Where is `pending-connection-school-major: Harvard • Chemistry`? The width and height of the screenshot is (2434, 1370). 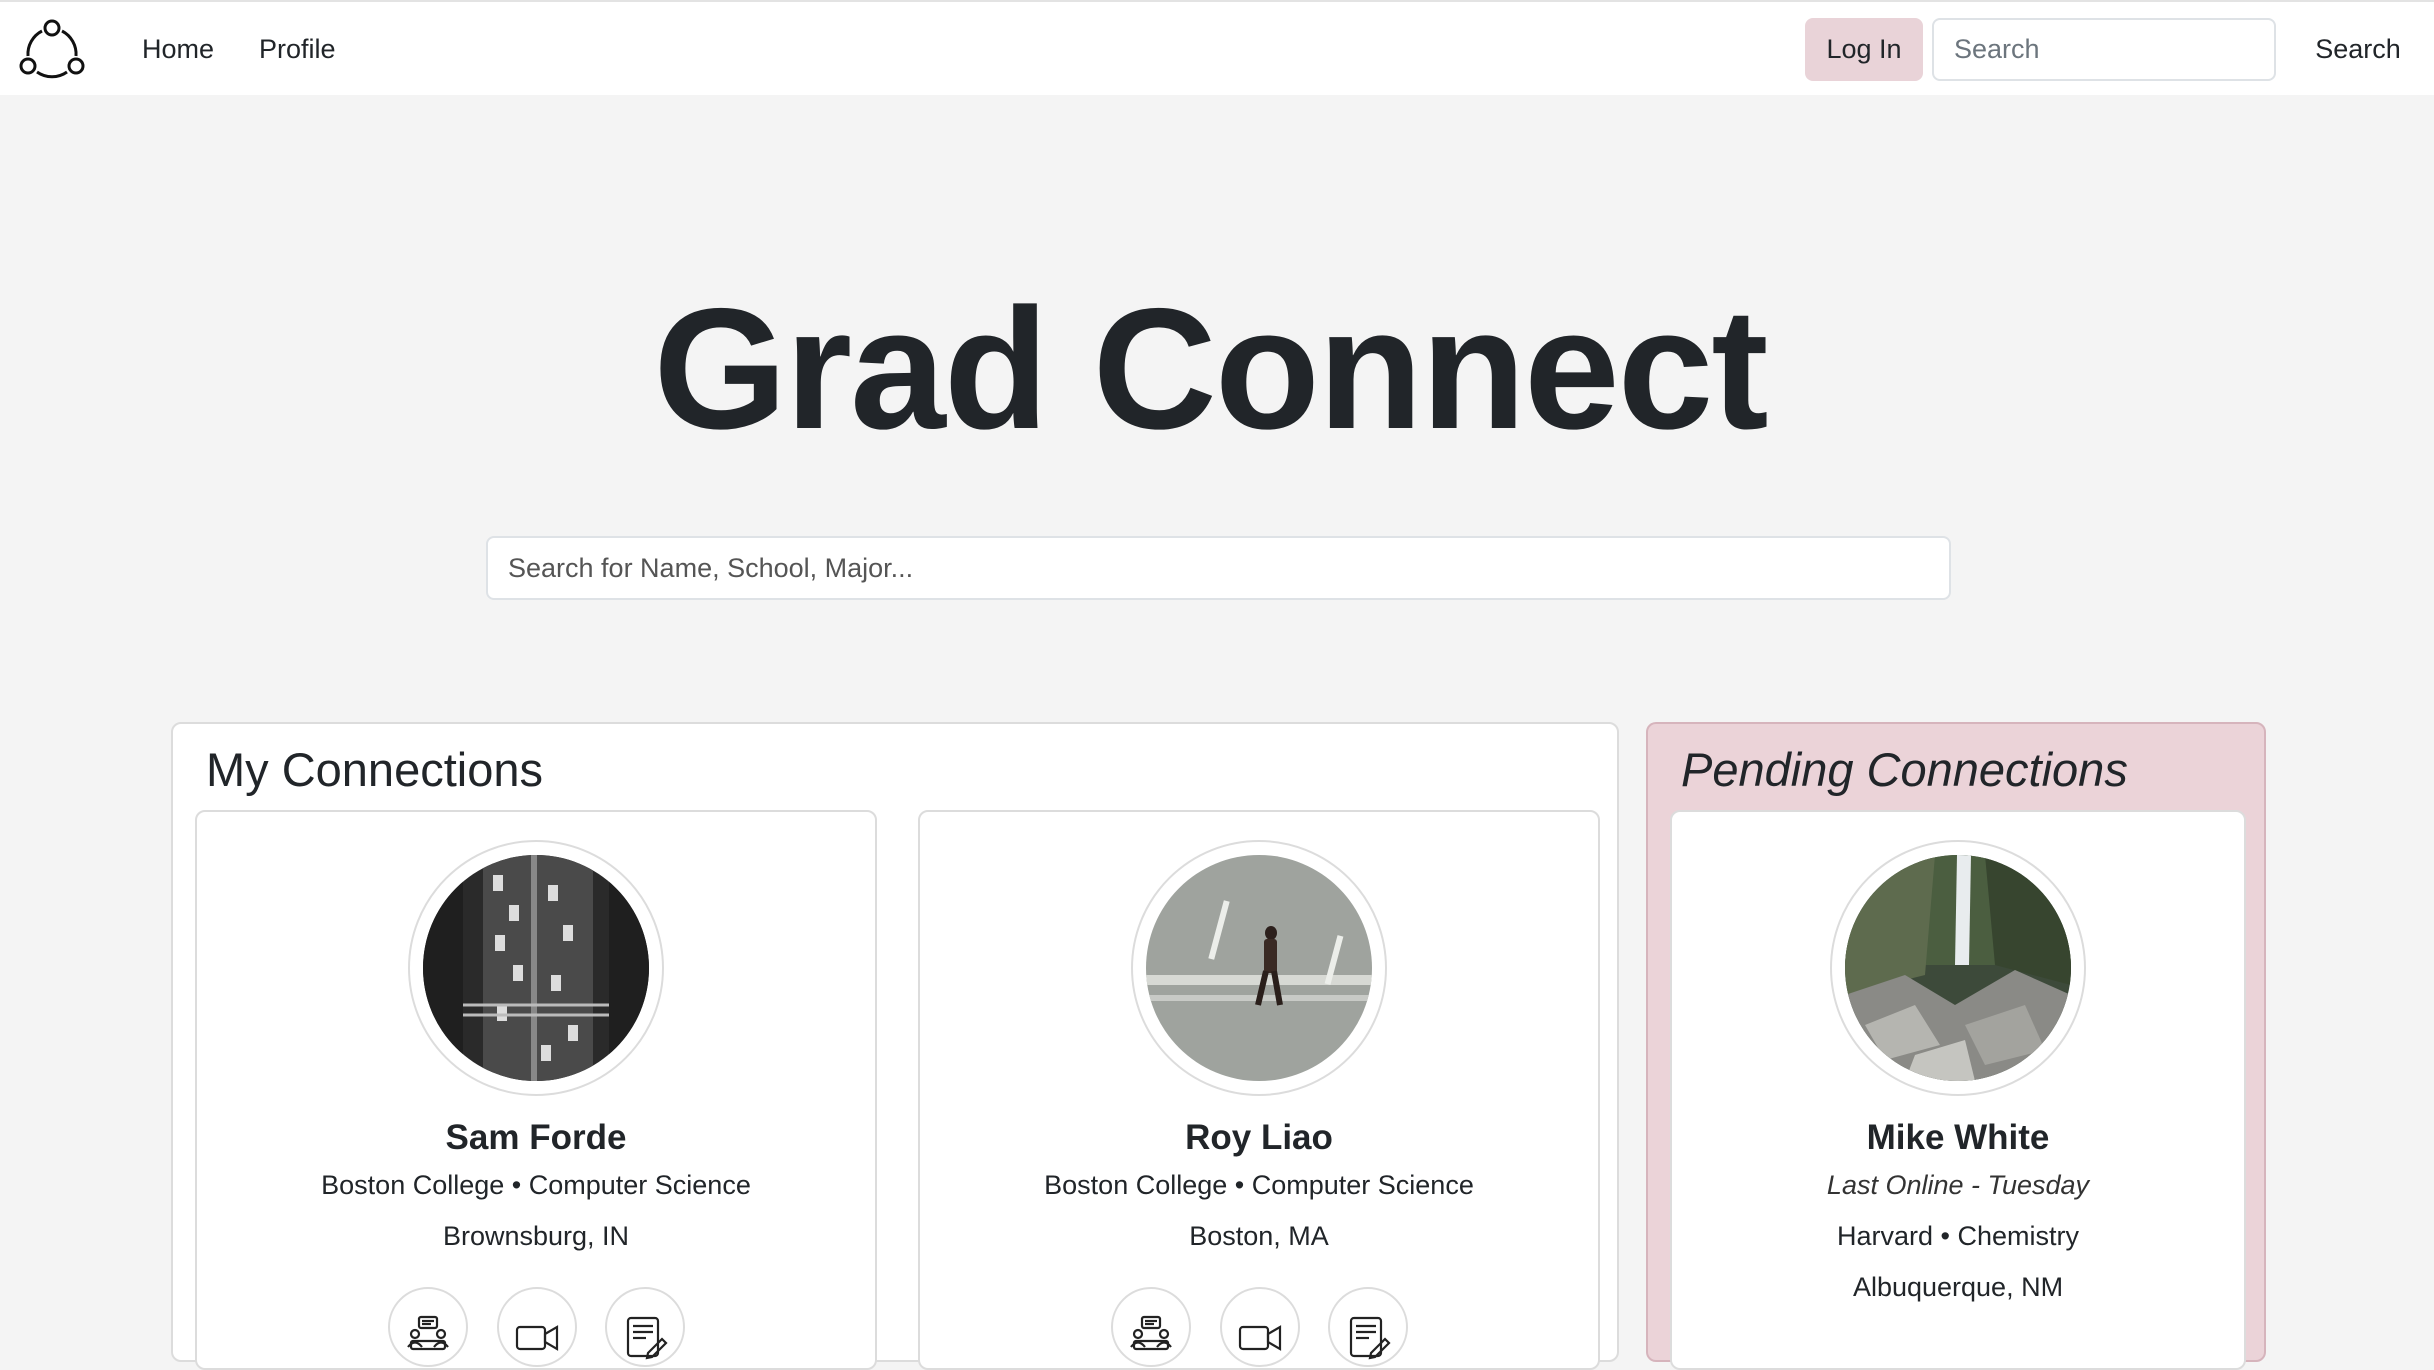 pending-connection-school-major: Harvard • Chemistry is located at coordinates (1958, 1236).